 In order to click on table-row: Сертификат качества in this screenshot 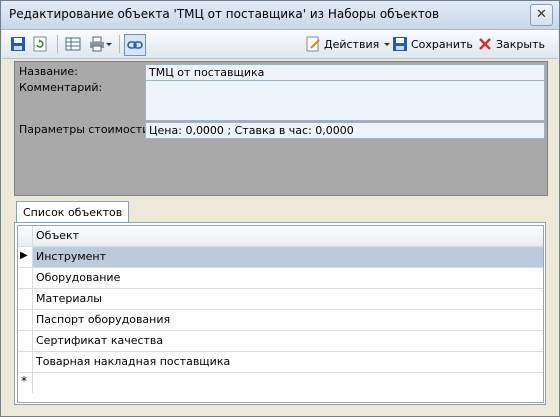, I will do `click(280, 341)`.